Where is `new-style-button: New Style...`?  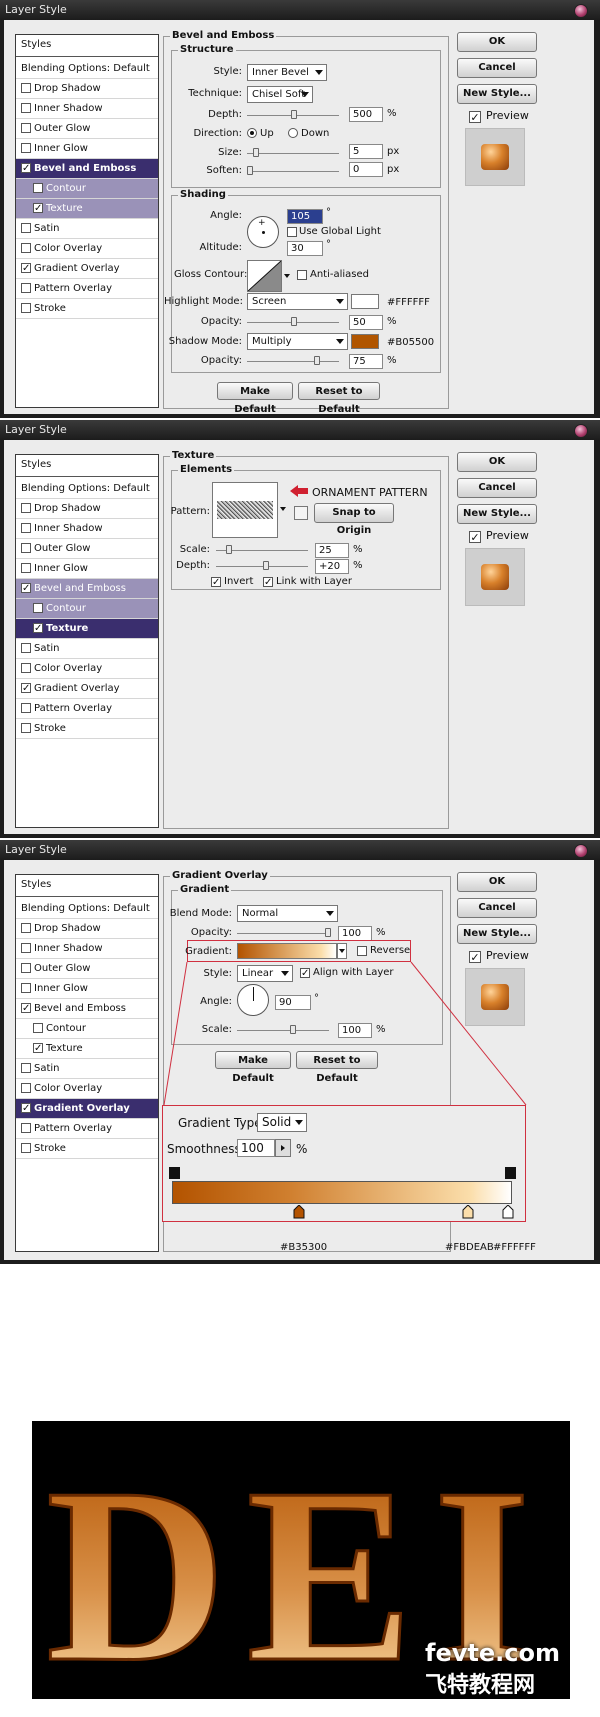 new-style-button: New Style... is located at coordinates (497, 94).